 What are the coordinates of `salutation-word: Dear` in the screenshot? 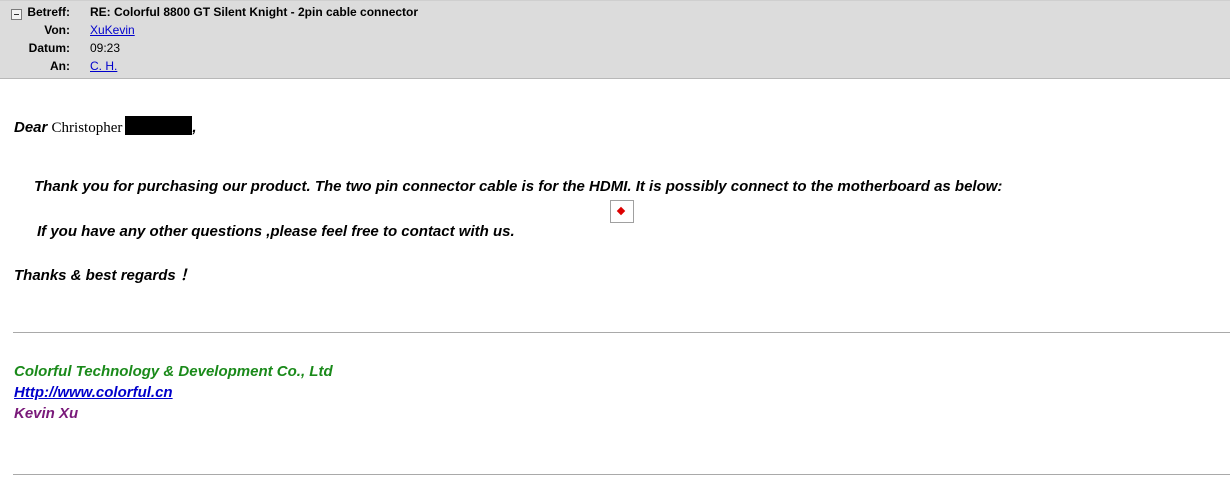 It's located at (31, 127).